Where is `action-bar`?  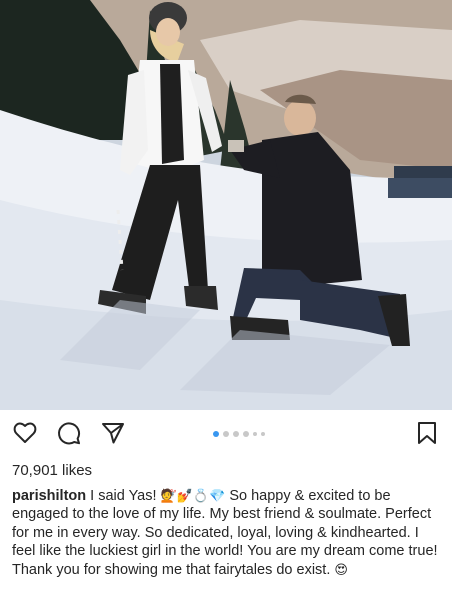
action-bar is located at coordinates (226, 432).